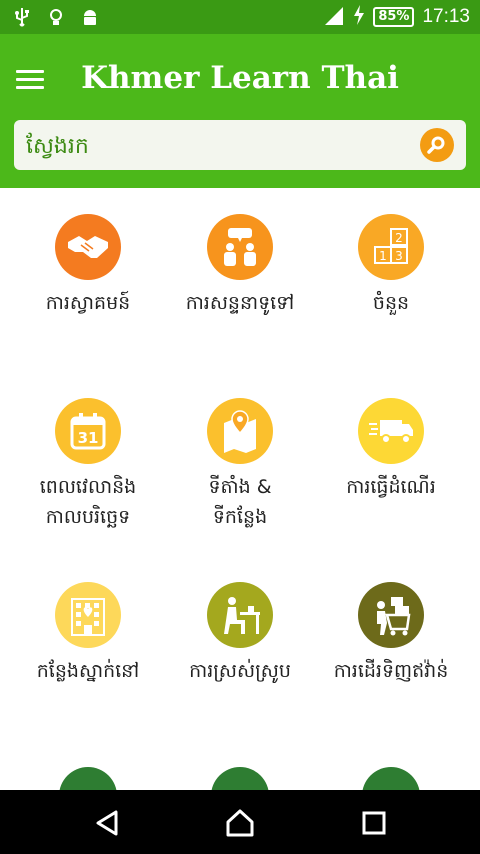 This screenshot has height=854, width=480. I want to click on category-conversation: ការសន្ទនាទូទៅ, so click(240, 266).